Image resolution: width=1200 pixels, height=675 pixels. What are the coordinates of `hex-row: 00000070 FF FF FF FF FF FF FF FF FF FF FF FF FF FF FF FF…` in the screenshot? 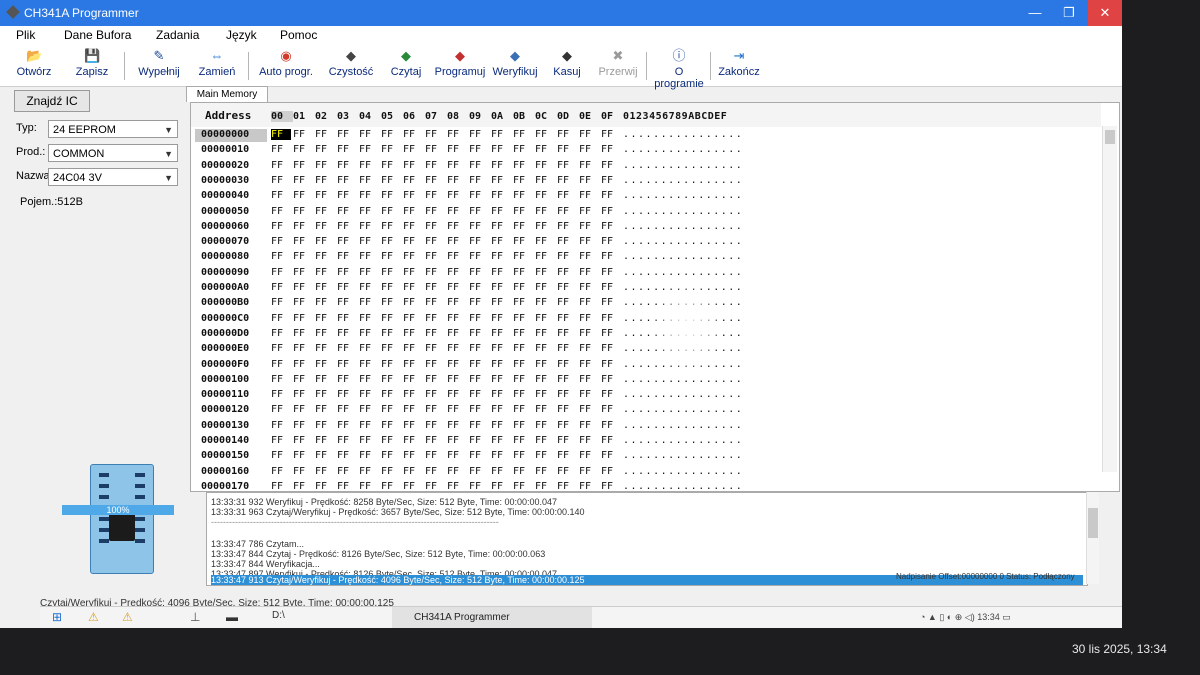 It's located at (646, 243).